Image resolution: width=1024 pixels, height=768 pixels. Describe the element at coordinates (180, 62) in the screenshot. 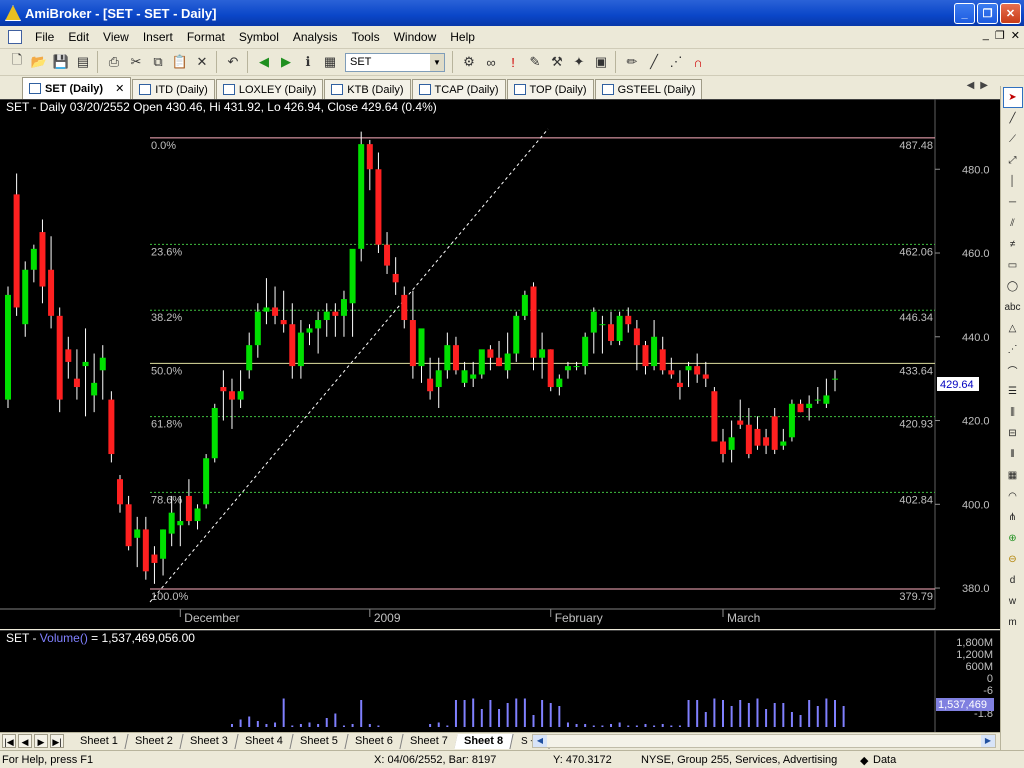

I see `paste-icon: 📋` at that location.